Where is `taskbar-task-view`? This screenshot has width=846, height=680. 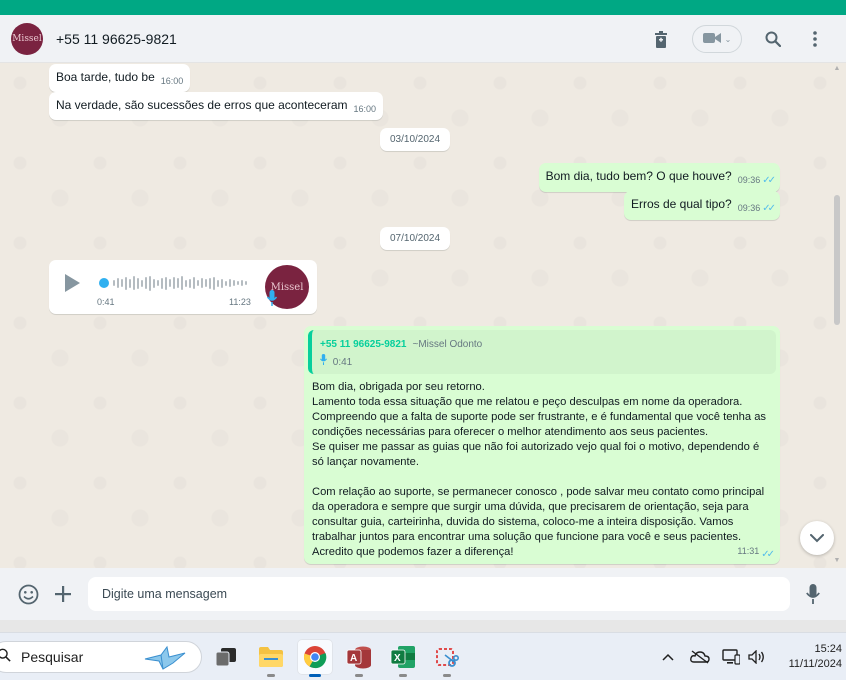 taskbar-task-view is located at coordinates (226, 657).